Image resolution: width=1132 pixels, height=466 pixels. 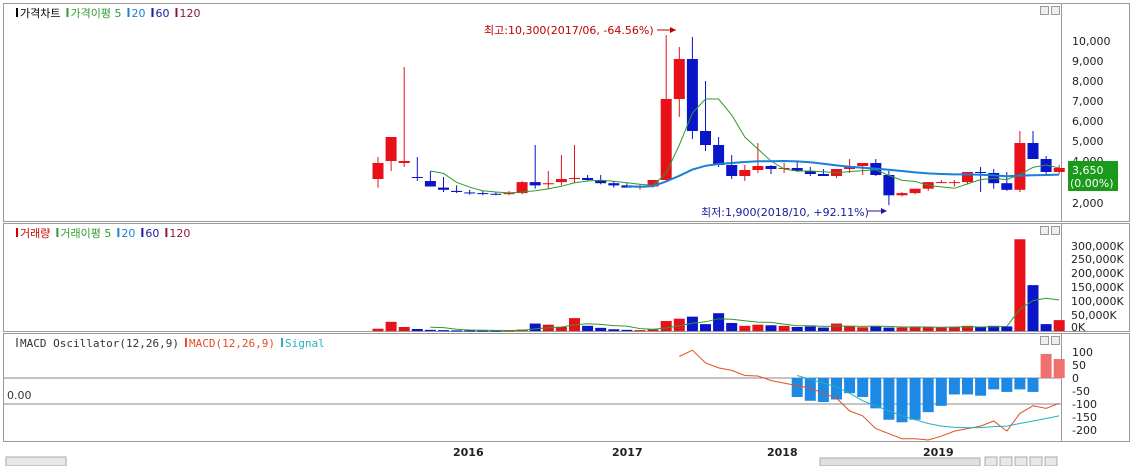 I want to click on high-annotation: 최고:10,300(2017/06, -64.56%), so click(x=580, y=30).